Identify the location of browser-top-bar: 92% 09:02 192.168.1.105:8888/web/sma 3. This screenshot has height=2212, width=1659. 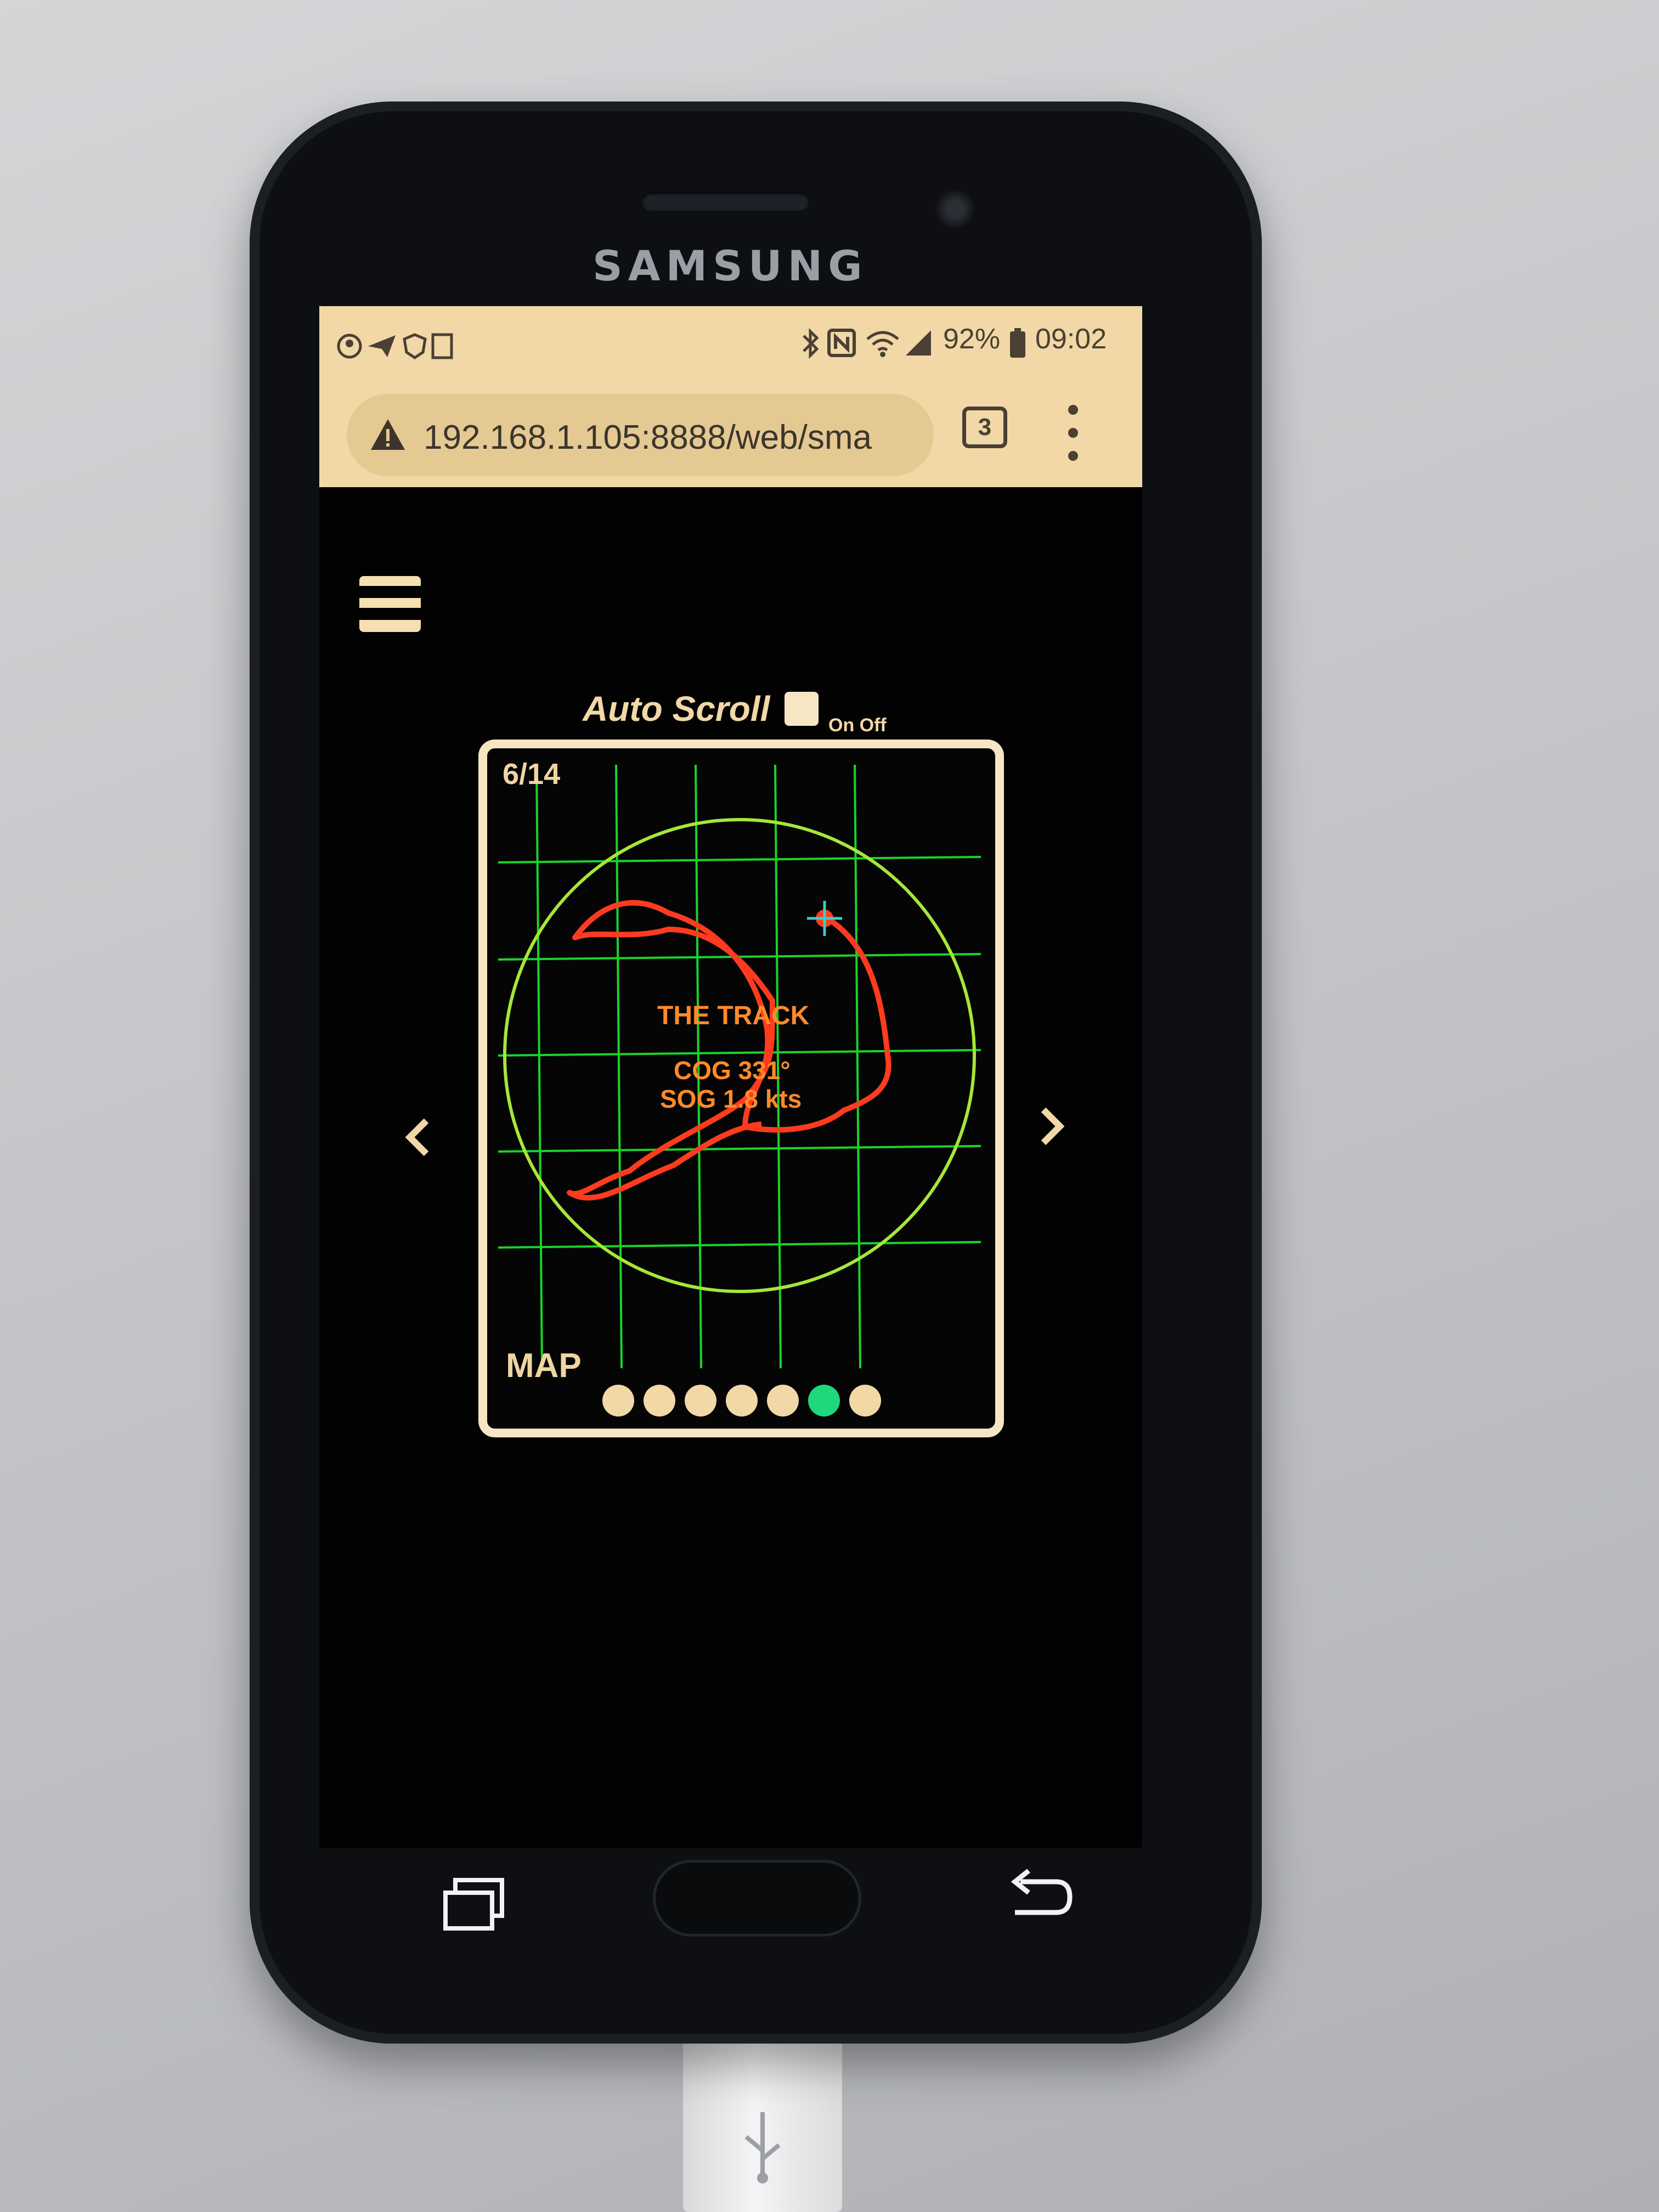
(730, 397).